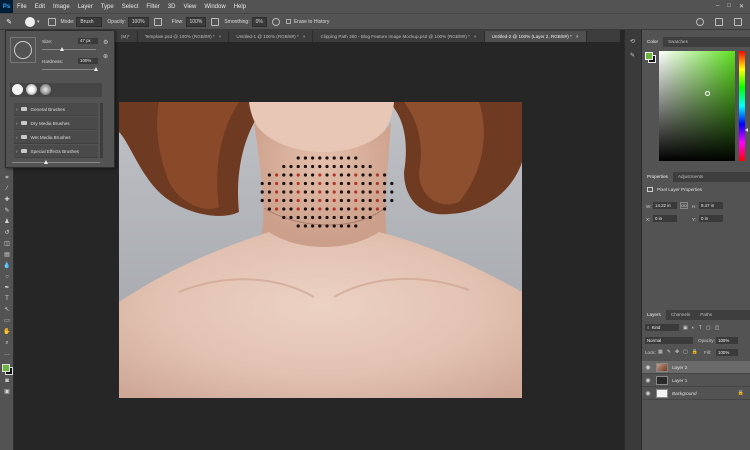 The width and height of the screenshot is (750, 450). Describe the element at coordinates (7, 266) in the screenshot. I see `blur-tool-icon: 💧` at that location.